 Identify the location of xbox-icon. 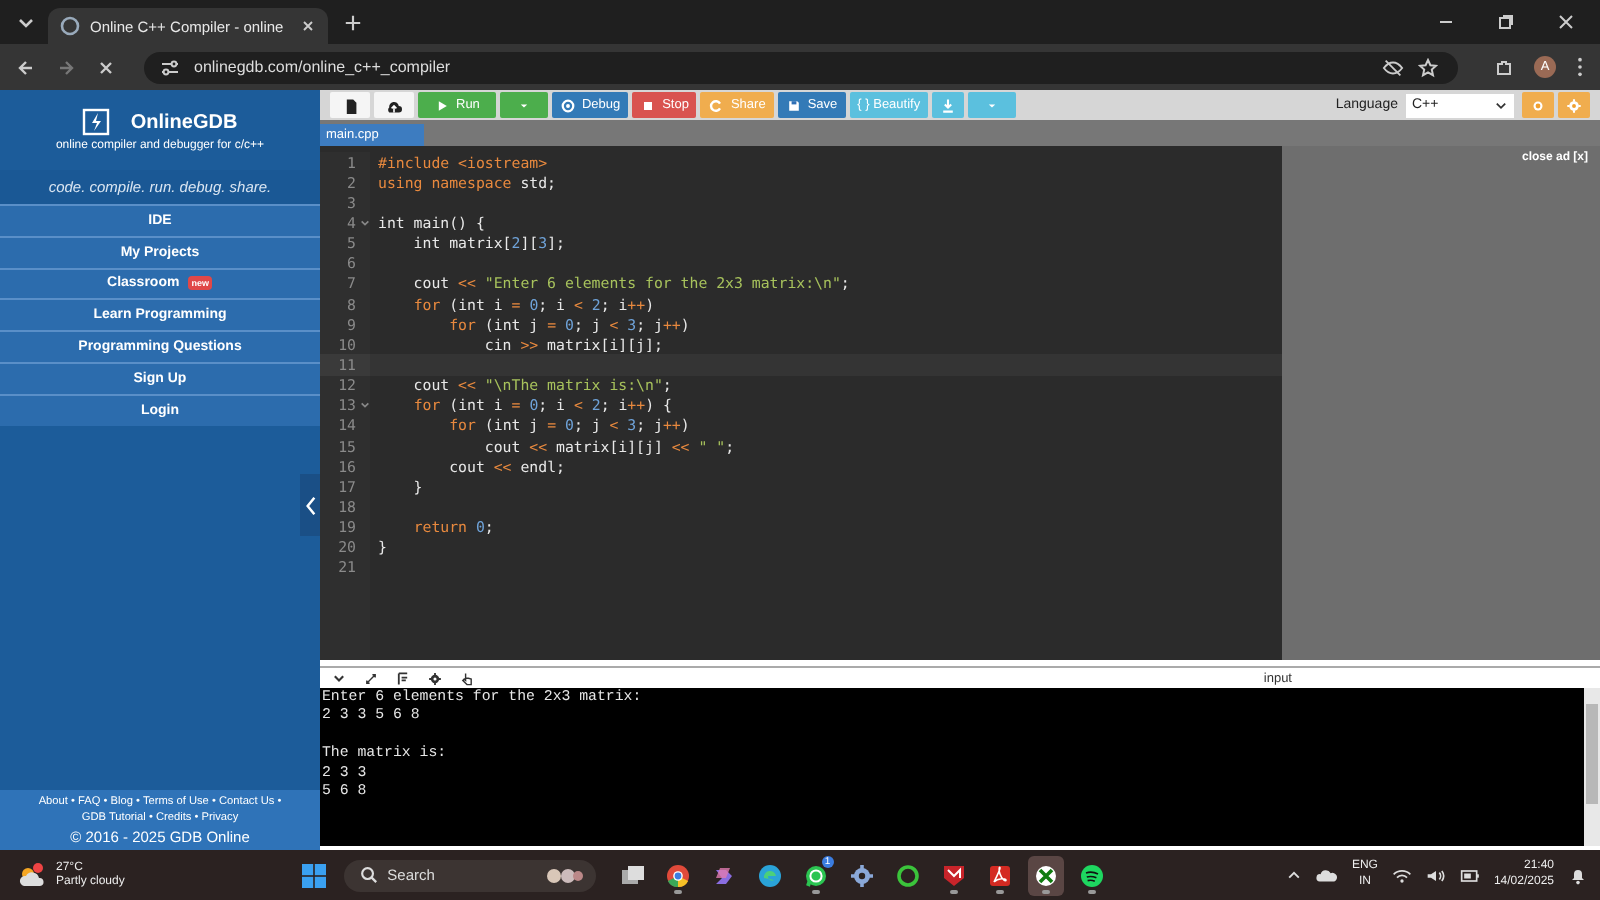
(1045, 875).